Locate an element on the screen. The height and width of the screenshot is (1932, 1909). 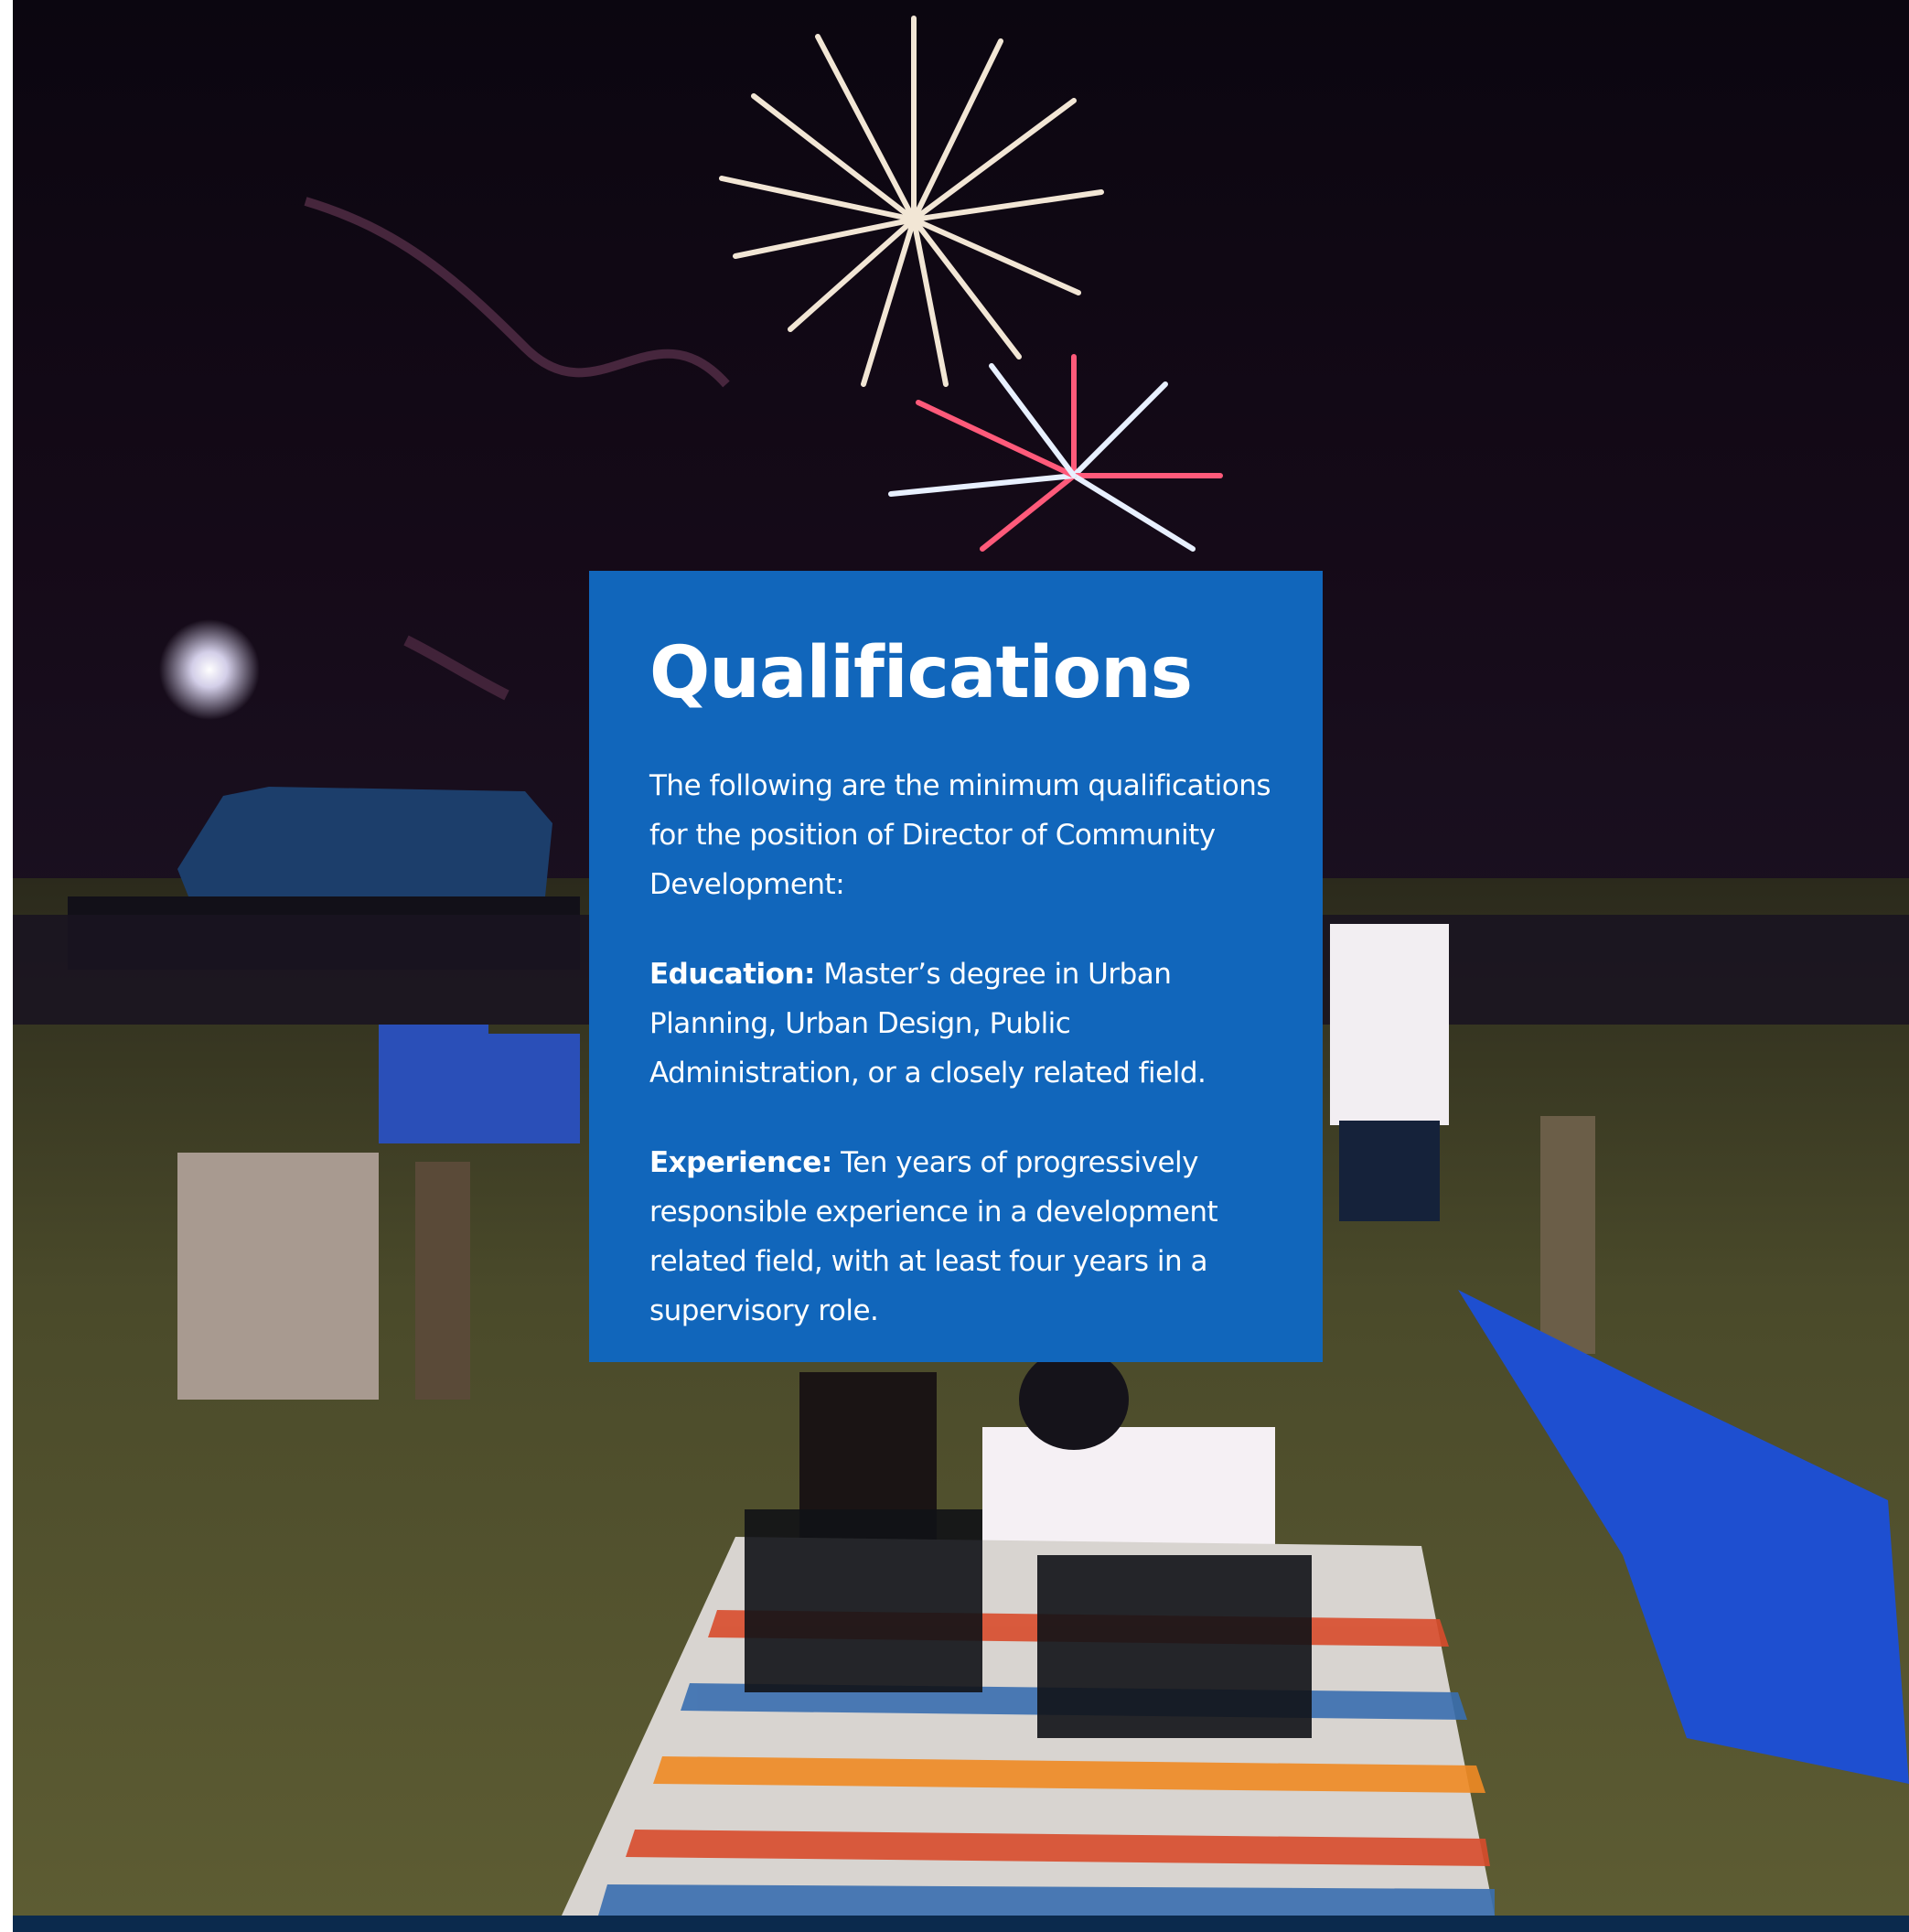
education-label: Education: is located at coordinates (732, 974).